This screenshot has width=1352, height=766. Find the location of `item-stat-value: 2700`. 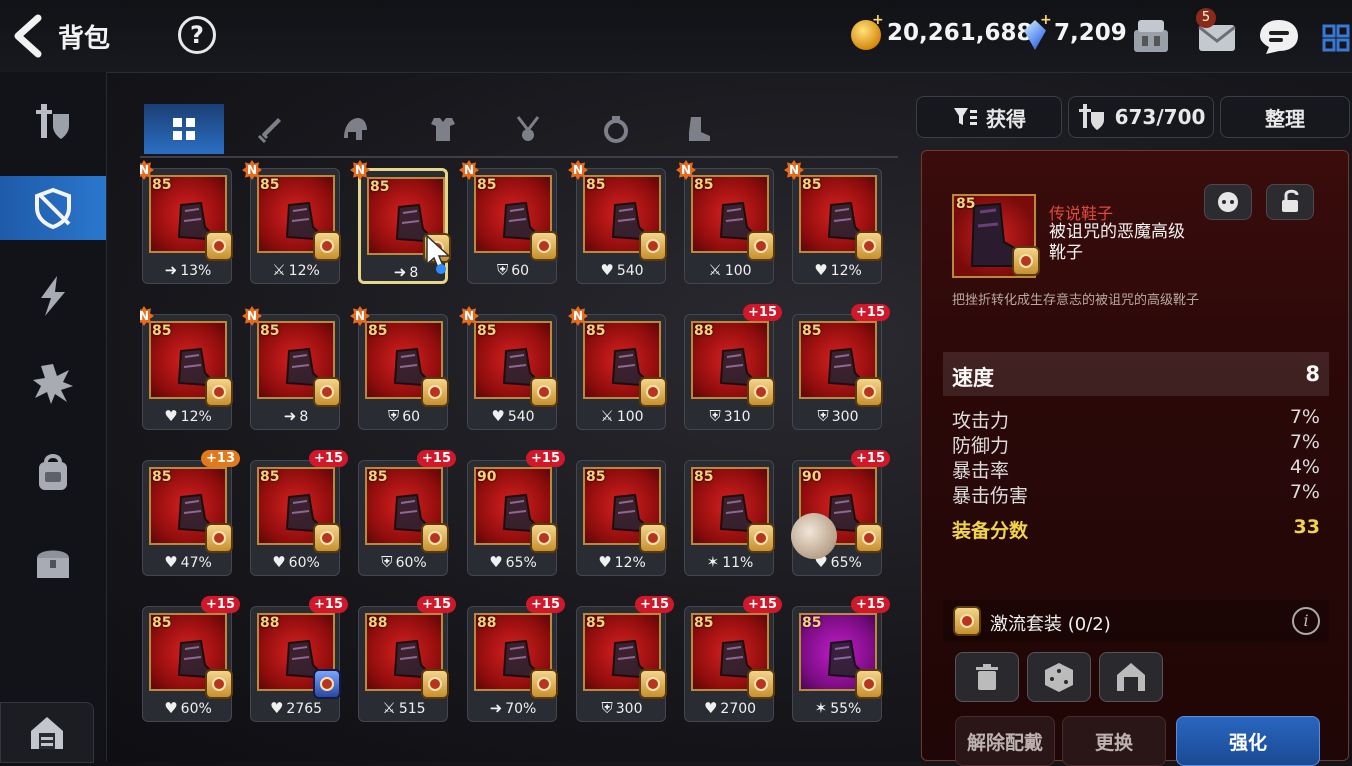

item-stat-value: 2700 is located at coordinates (738, 709).